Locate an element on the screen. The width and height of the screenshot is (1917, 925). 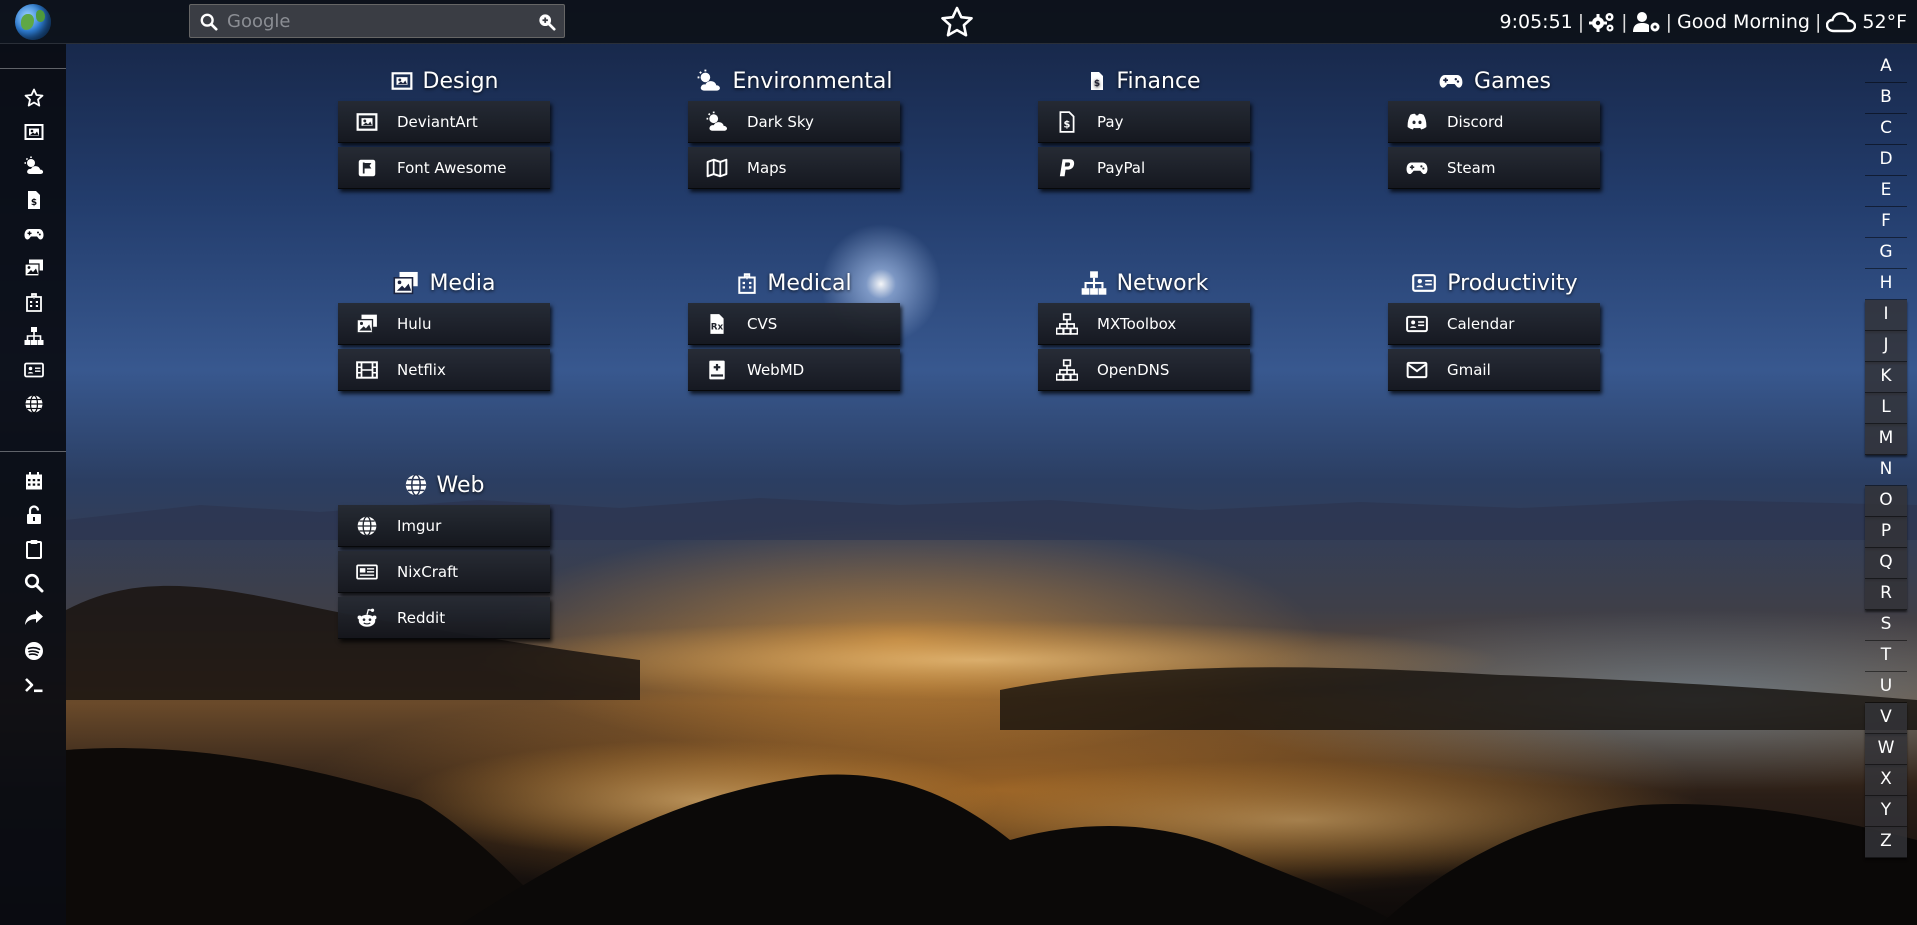
letter-p: P is located at coordinates (1886, 532).